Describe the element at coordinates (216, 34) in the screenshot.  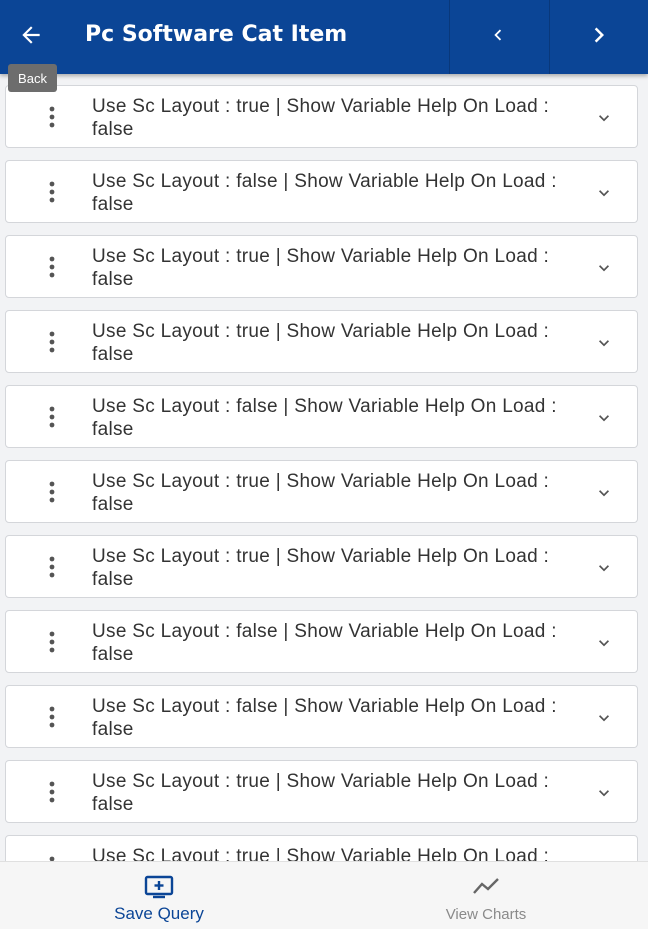
I see `page-title: Pc Software Cat Item` at that location.